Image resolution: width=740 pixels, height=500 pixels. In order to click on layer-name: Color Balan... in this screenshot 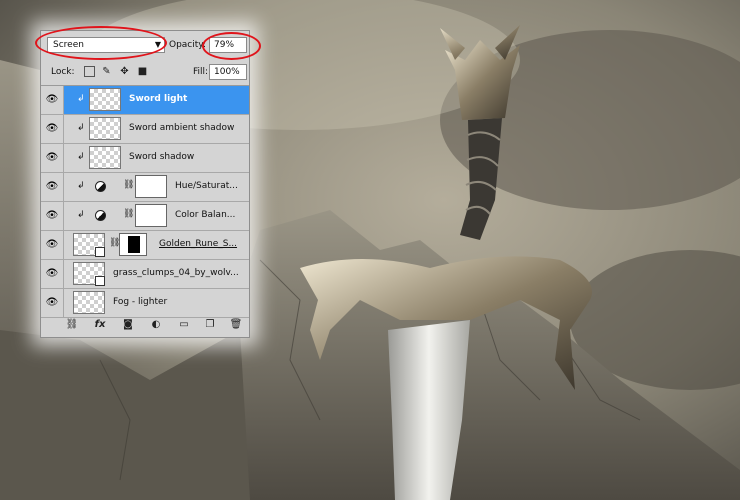, I will do `click(205, 215)`.